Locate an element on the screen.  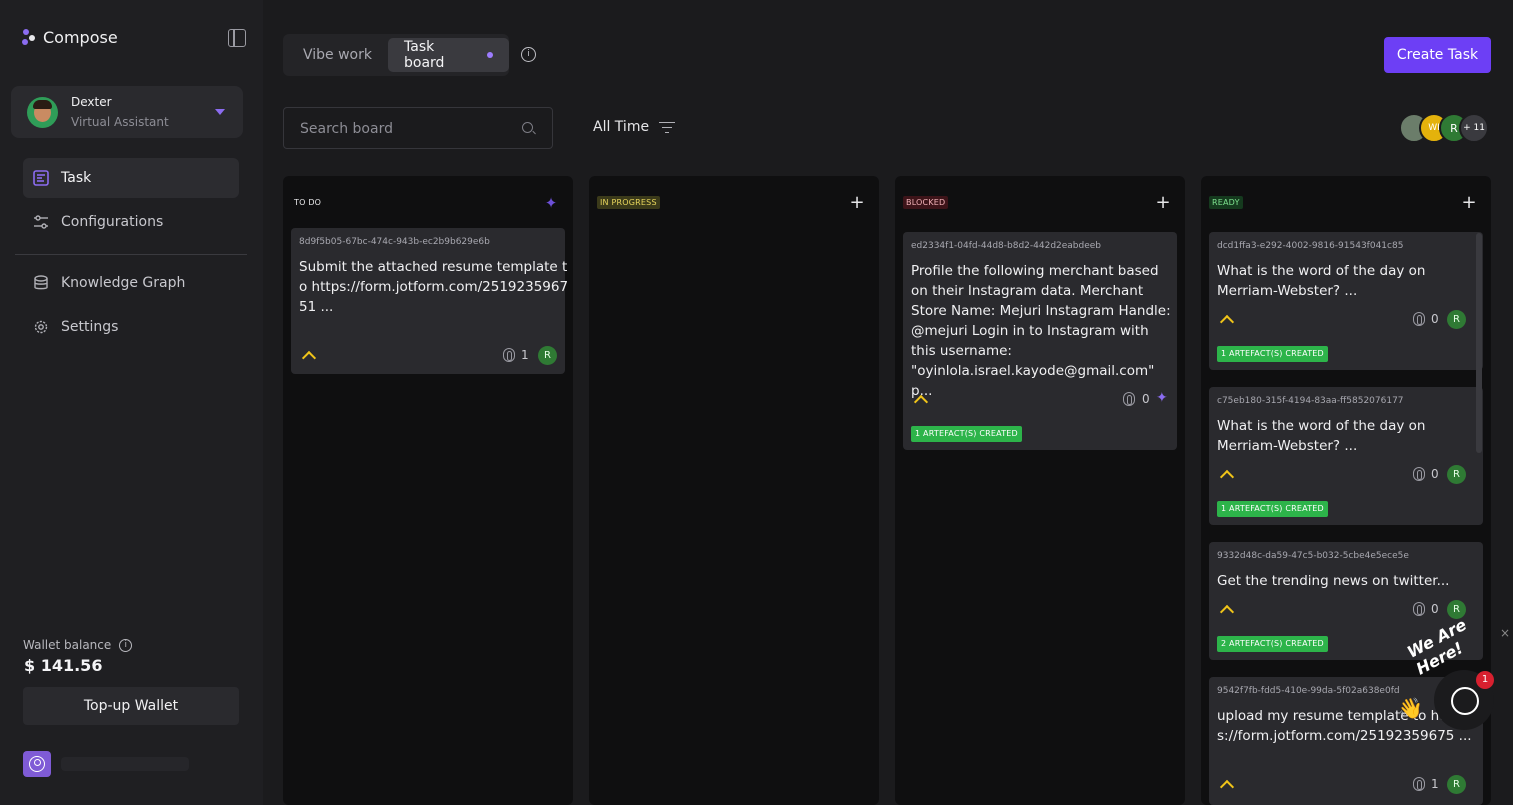
status-badge: READY is located at coordinates (1226, 202).